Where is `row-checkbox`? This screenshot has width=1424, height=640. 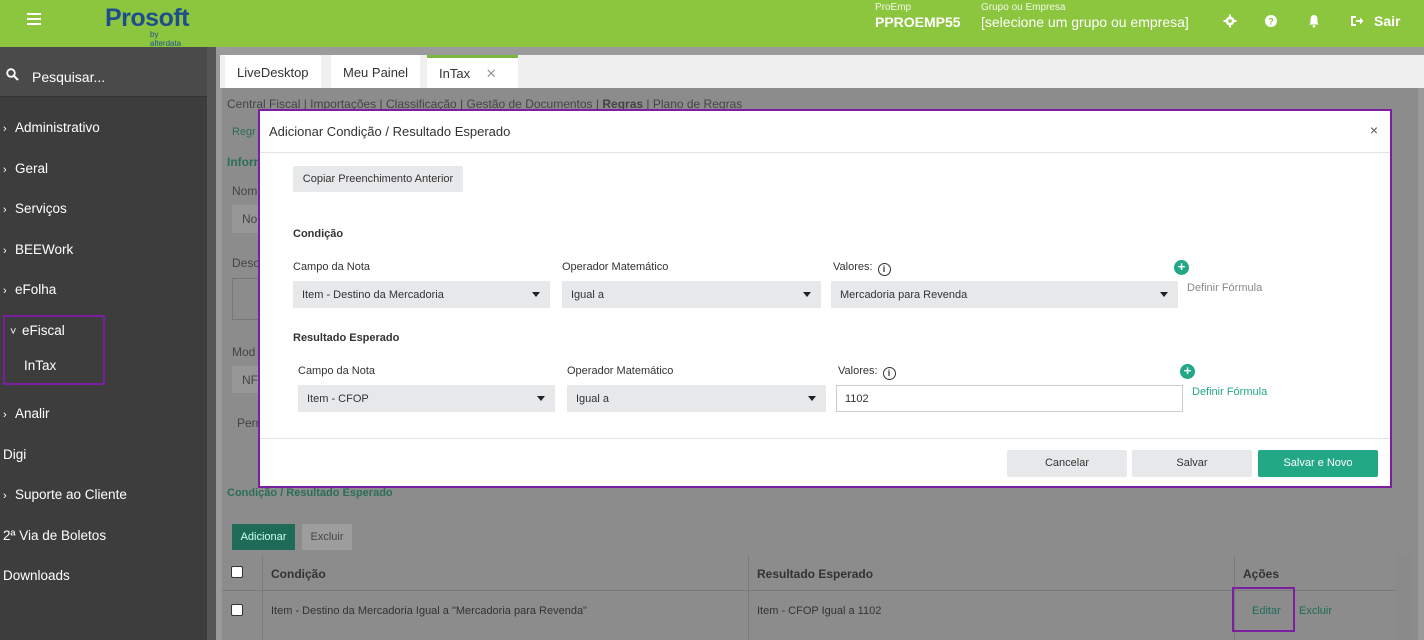
row-checkbox is located at coordinates (237, 610).